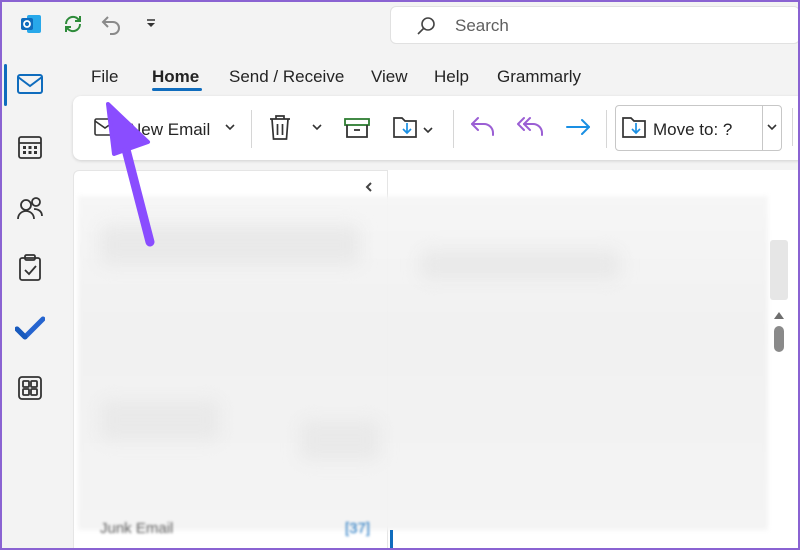 The height and width of the screenshot is (550, 800). Describe the element at coordinates (286, 77) in the screenshot. I see `tab-send-receive: Send / Receive` at that location.